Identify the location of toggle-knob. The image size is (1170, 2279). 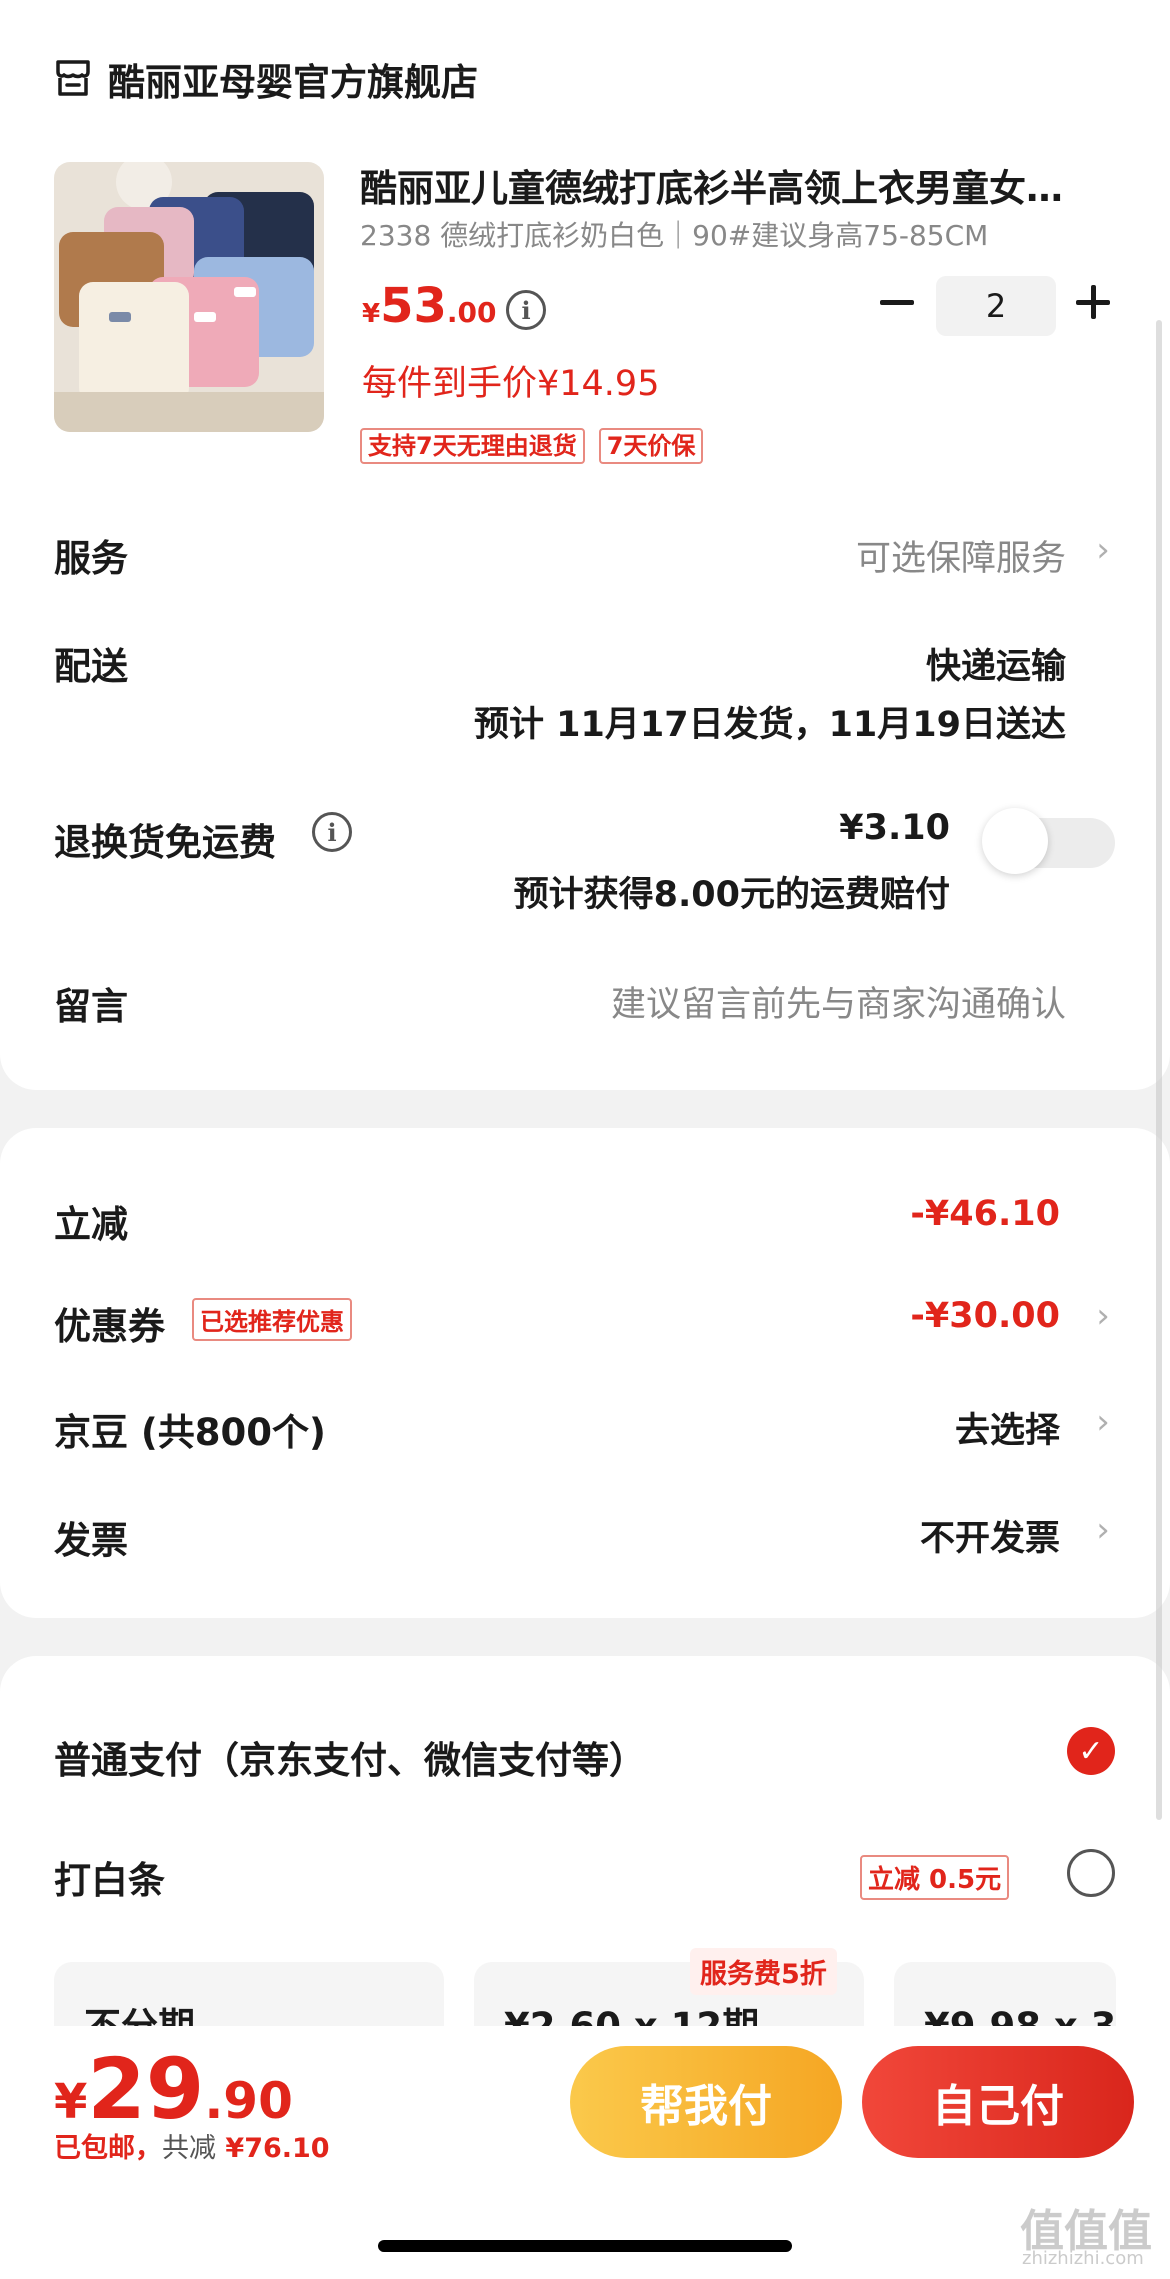
(1015, 841).